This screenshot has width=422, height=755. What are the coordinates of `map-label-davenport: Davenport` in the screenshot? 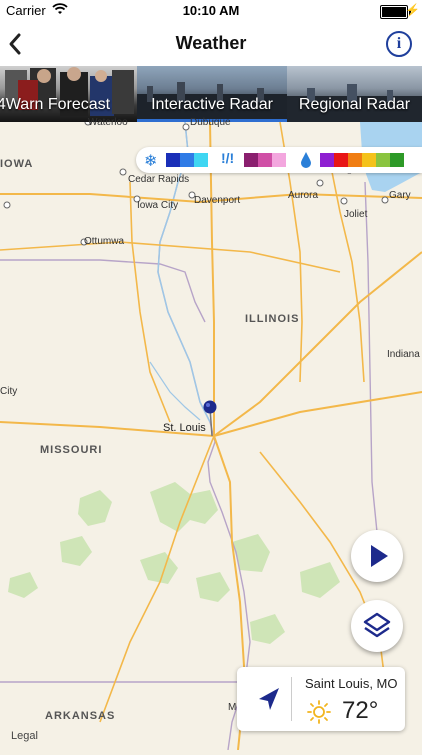 It's located at (217, 200).